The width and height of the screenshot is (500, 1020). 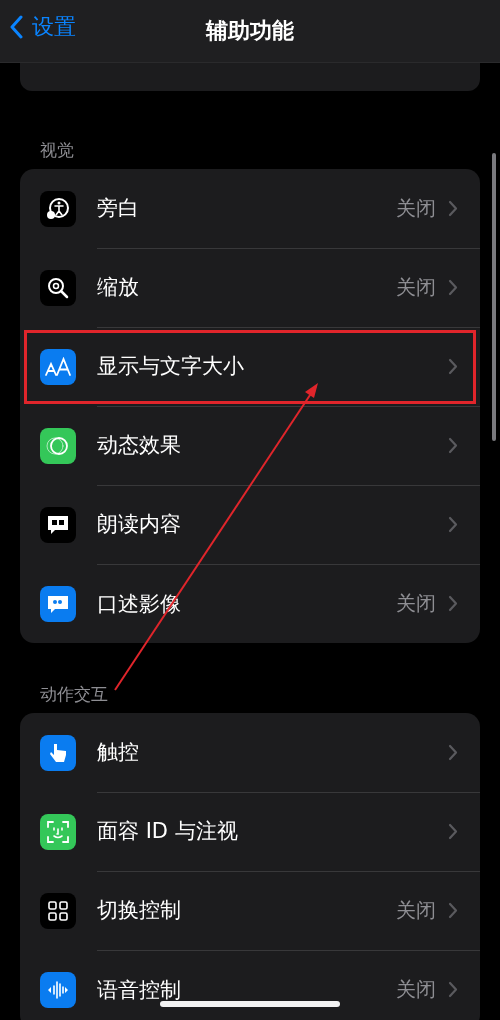 I want to click on settings-row: 旁白 关闭, so click(x=250, y=208).